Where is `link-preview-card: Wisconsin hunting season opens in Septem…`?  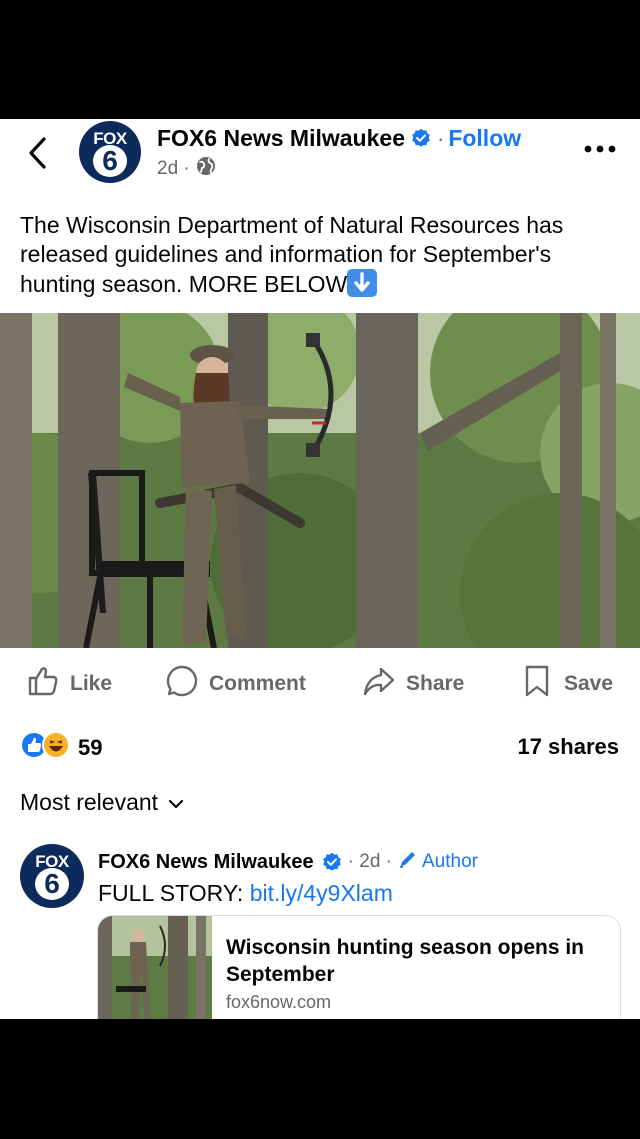 link-preview-card: Wisconsin hunting season opens in Septem… is located at coordinates (359, 967).